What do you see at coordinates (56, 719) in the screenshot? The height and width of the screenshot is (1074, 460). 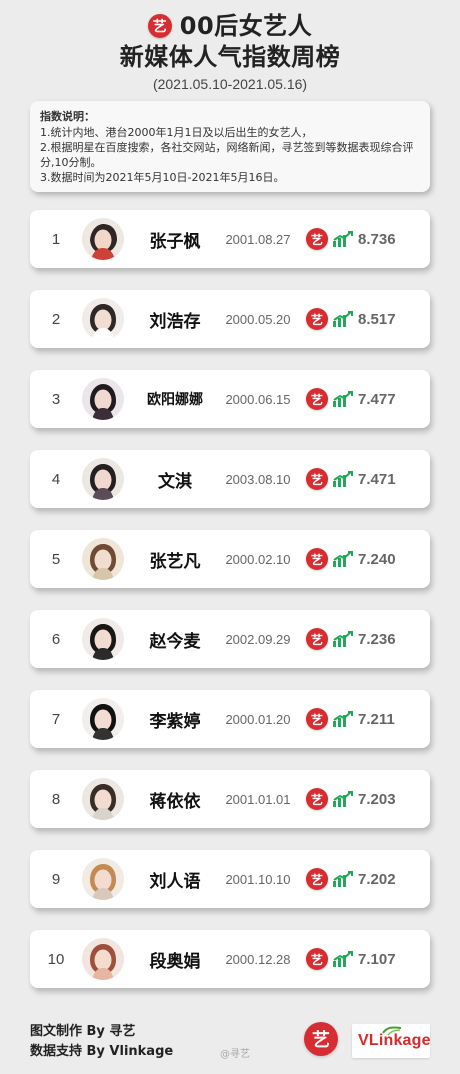 I see `rank-number: 7` at bounding box center [56, 719].